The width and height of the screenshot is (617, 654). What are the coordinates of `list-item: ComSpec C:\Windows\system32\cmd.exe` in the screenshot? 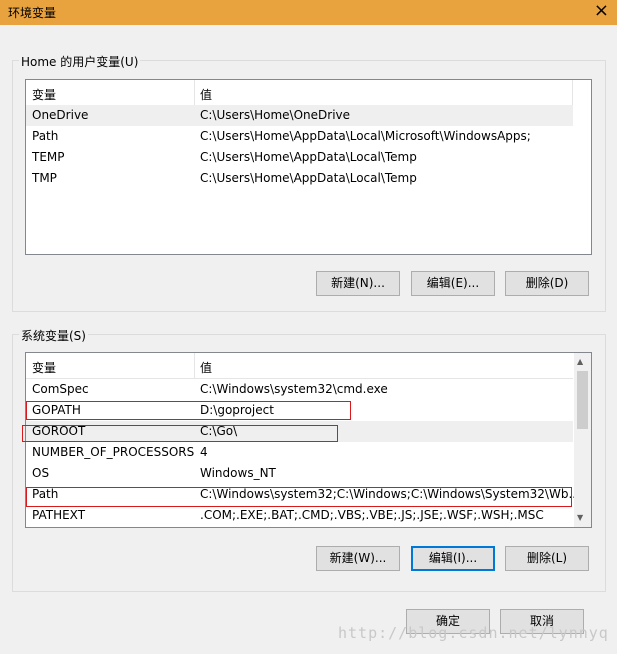 It's located at (299, 389).